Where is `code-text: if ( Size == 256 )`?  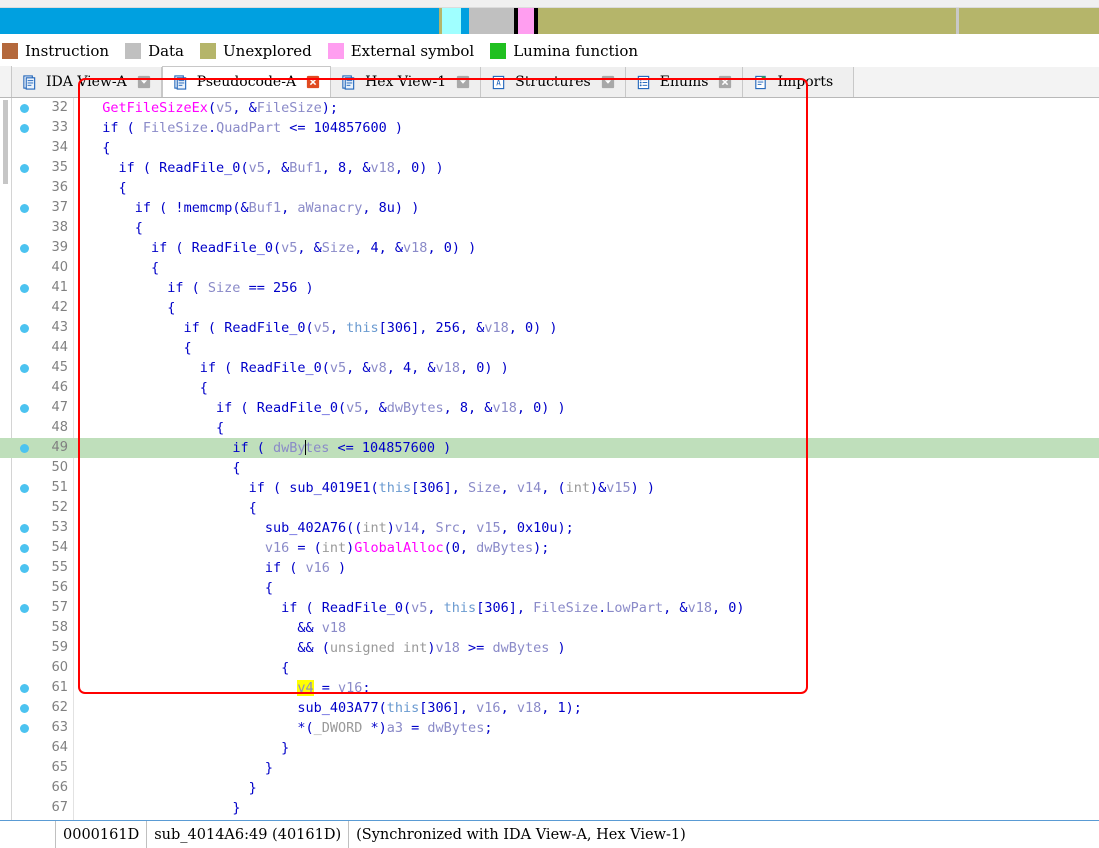
code-text: if ( Size == 256 ) is located at coordinates (199, 288).